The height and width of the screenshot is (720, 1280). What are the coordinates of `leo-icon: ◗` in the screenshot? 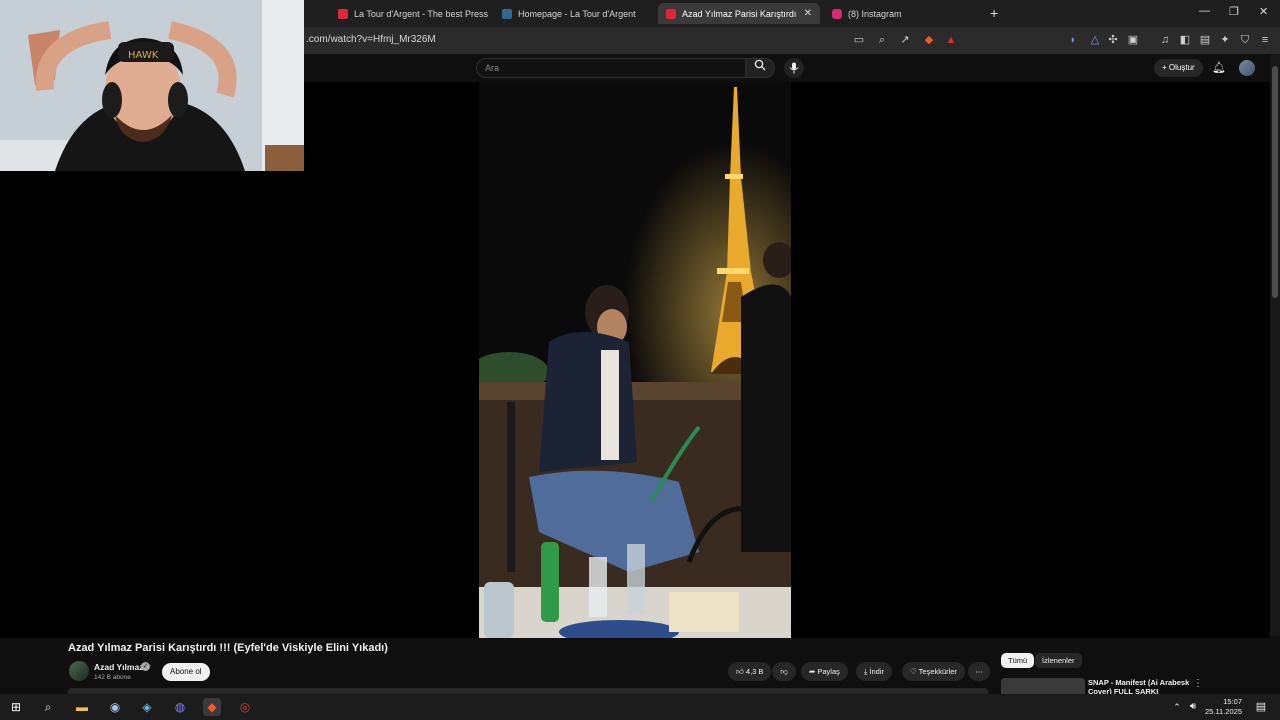 It's located at (1073, 40).